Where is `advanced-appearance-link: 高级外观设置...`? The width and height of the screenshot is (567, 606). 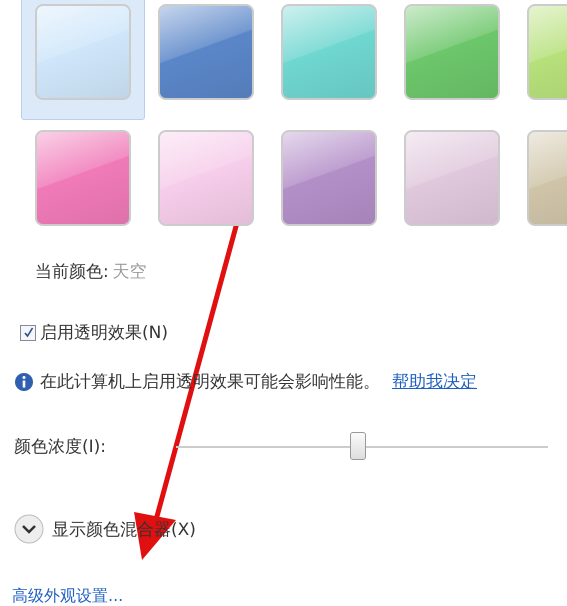
advanced-appearance-link: 高级外观设置... is located at coordinates (68, 596).